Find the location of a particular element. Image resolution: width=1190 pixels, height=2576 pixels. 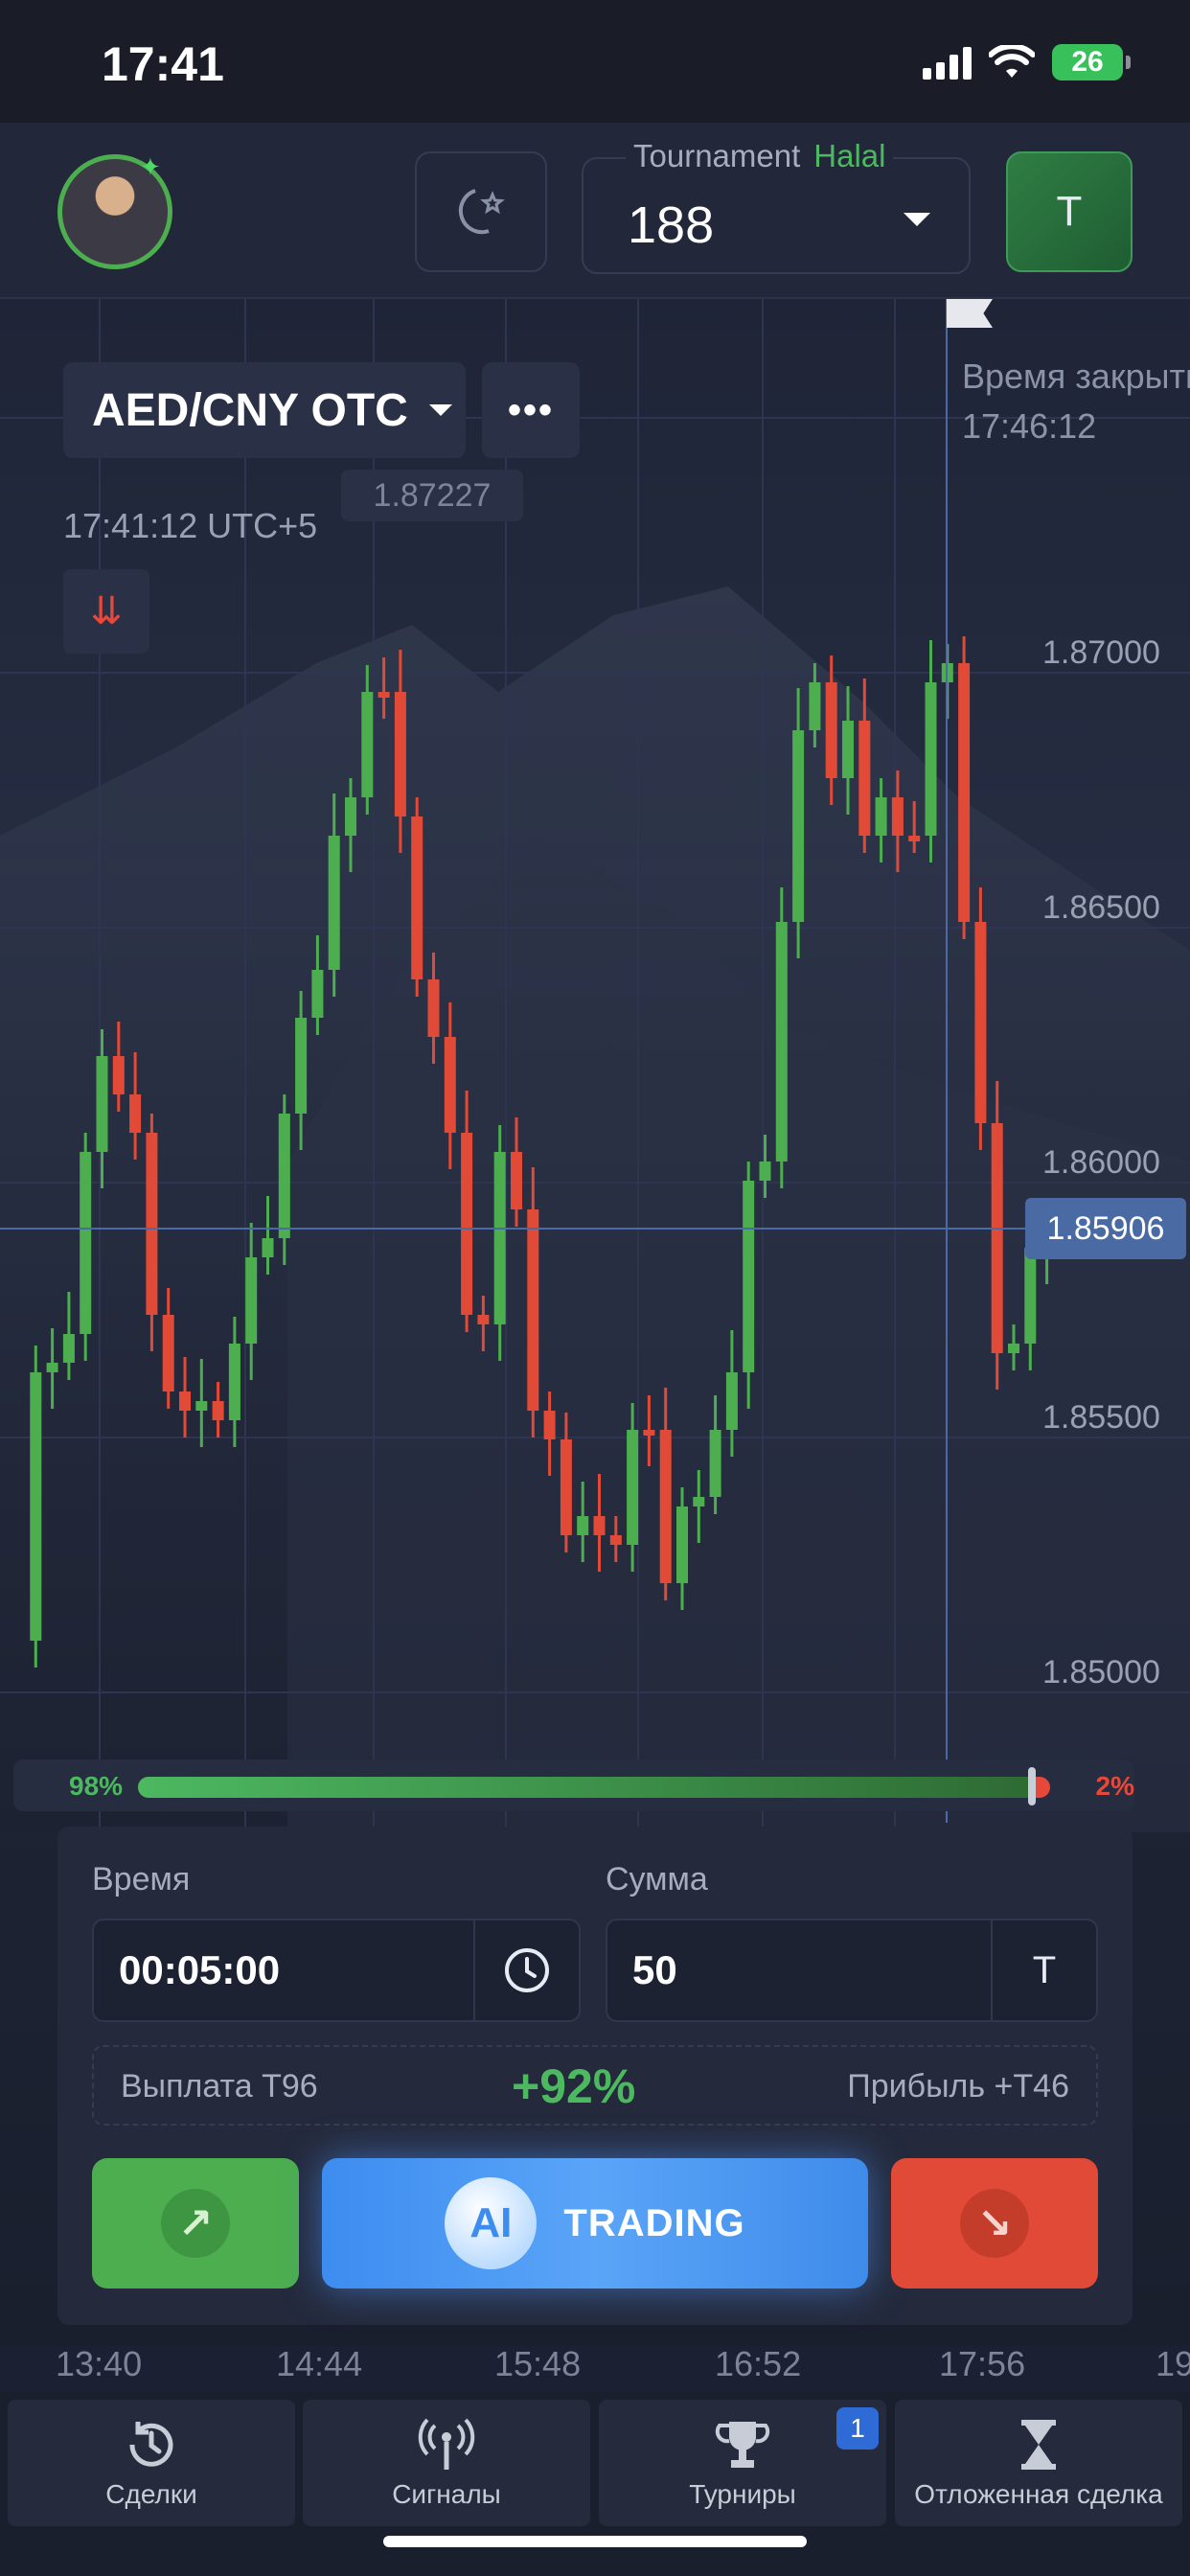

indicators-button: ⇊ is located at coordinates (106, 611).